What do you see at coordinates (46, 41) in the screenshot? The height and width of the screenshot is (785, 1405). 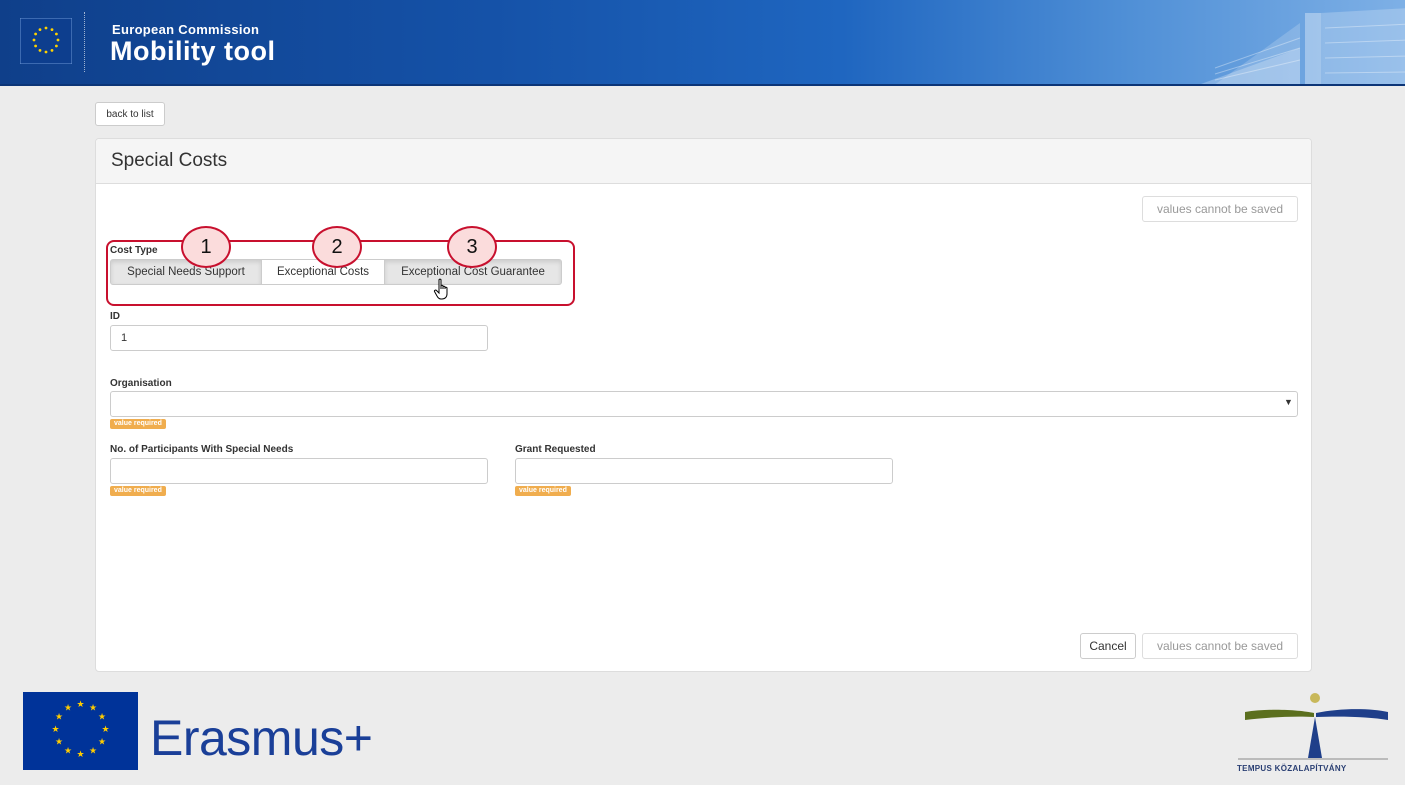 I see `eu-flag-icon` at bounding box center [46, 41].